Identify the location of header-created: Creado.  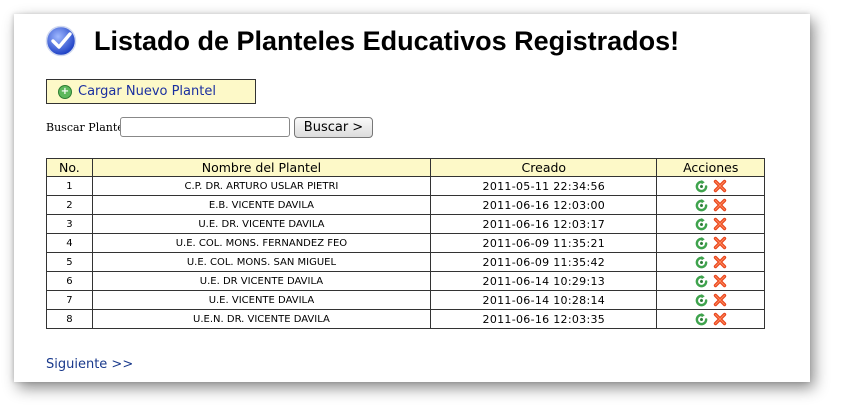
(544, 167).